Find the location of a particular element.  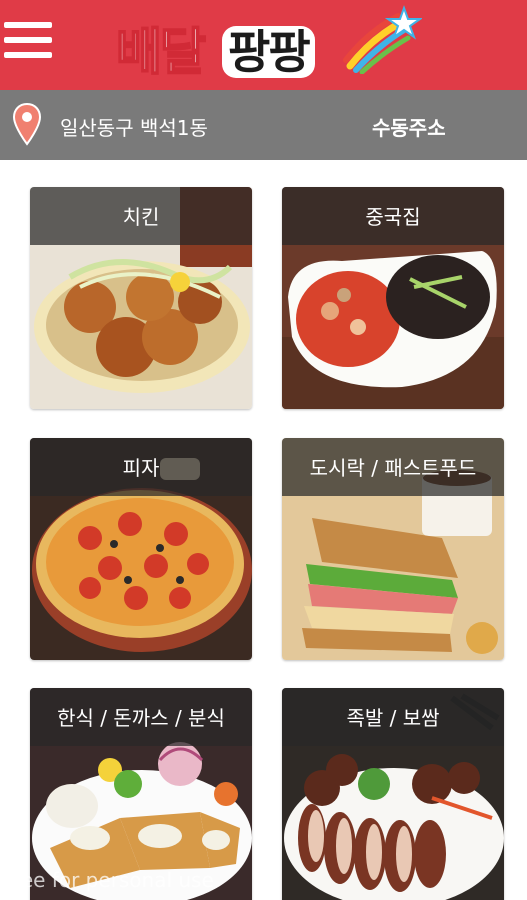

manual-address-button: 수동주소 is located at coordinates (409, 126).